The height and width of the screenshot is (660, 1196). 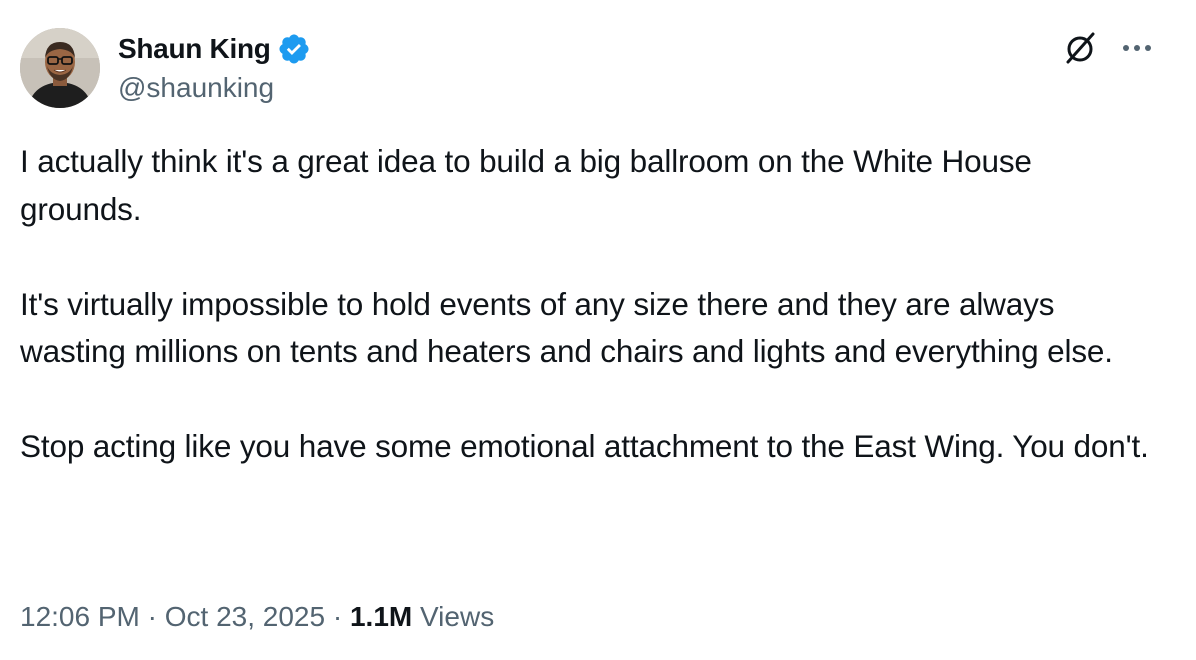 What do you see at coordinates (194, 49) in the screenshot?
I see `author-display-name: Shaun King` at bounding box center [194, 49].